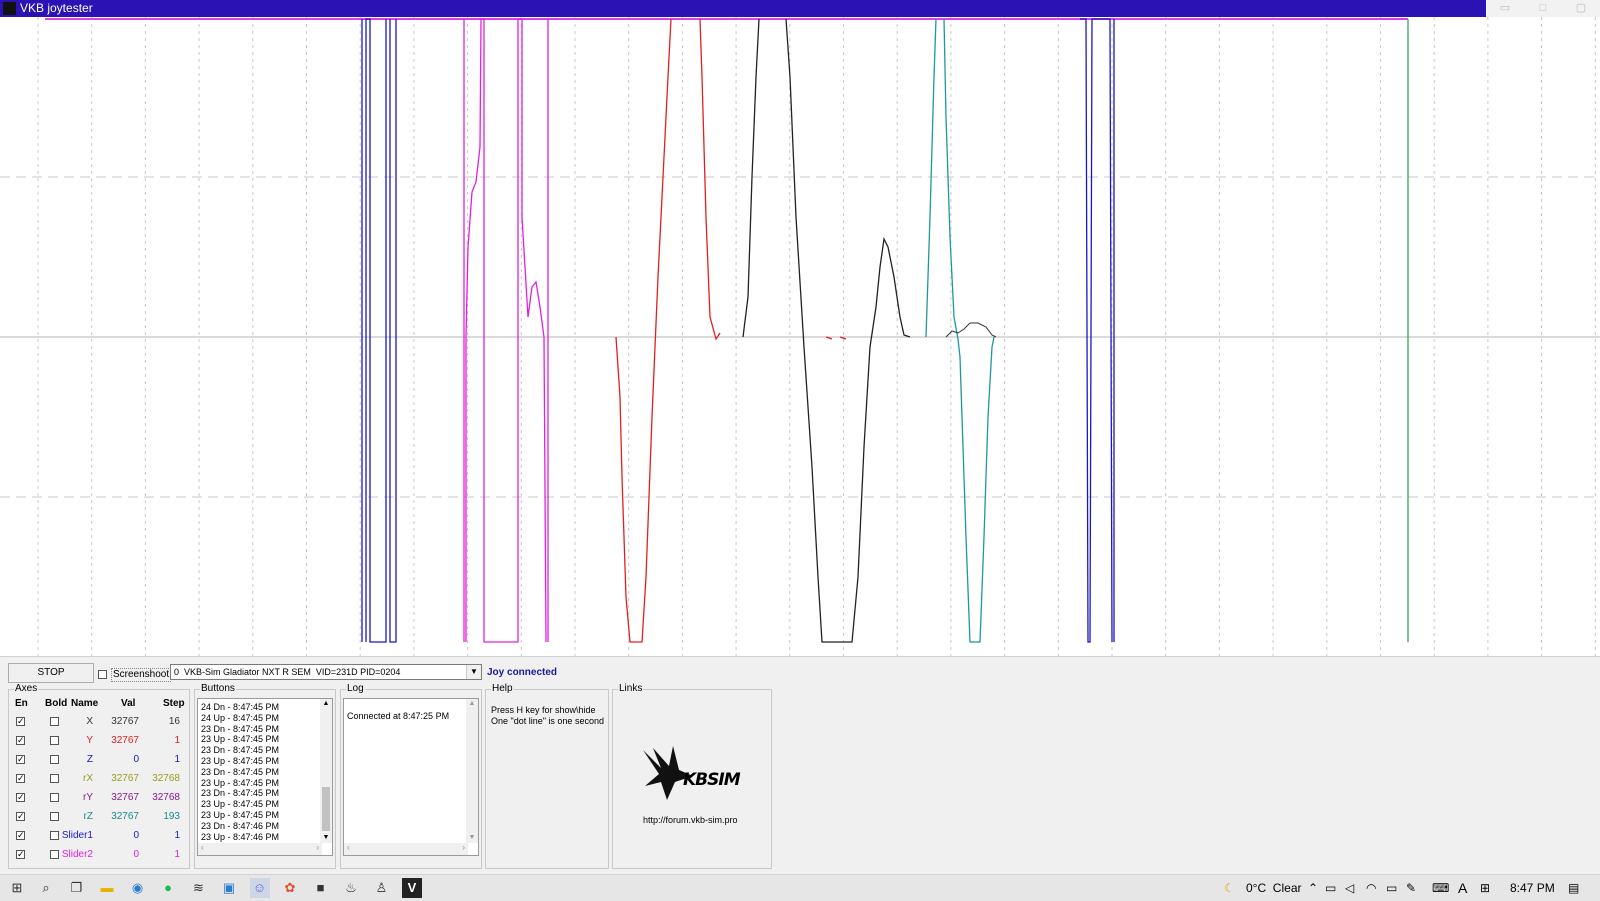 Image resolution: width=1600 pixels, height=901 pixels. I want to click on remote-desktop-icon: ▣, so click(229, 888).